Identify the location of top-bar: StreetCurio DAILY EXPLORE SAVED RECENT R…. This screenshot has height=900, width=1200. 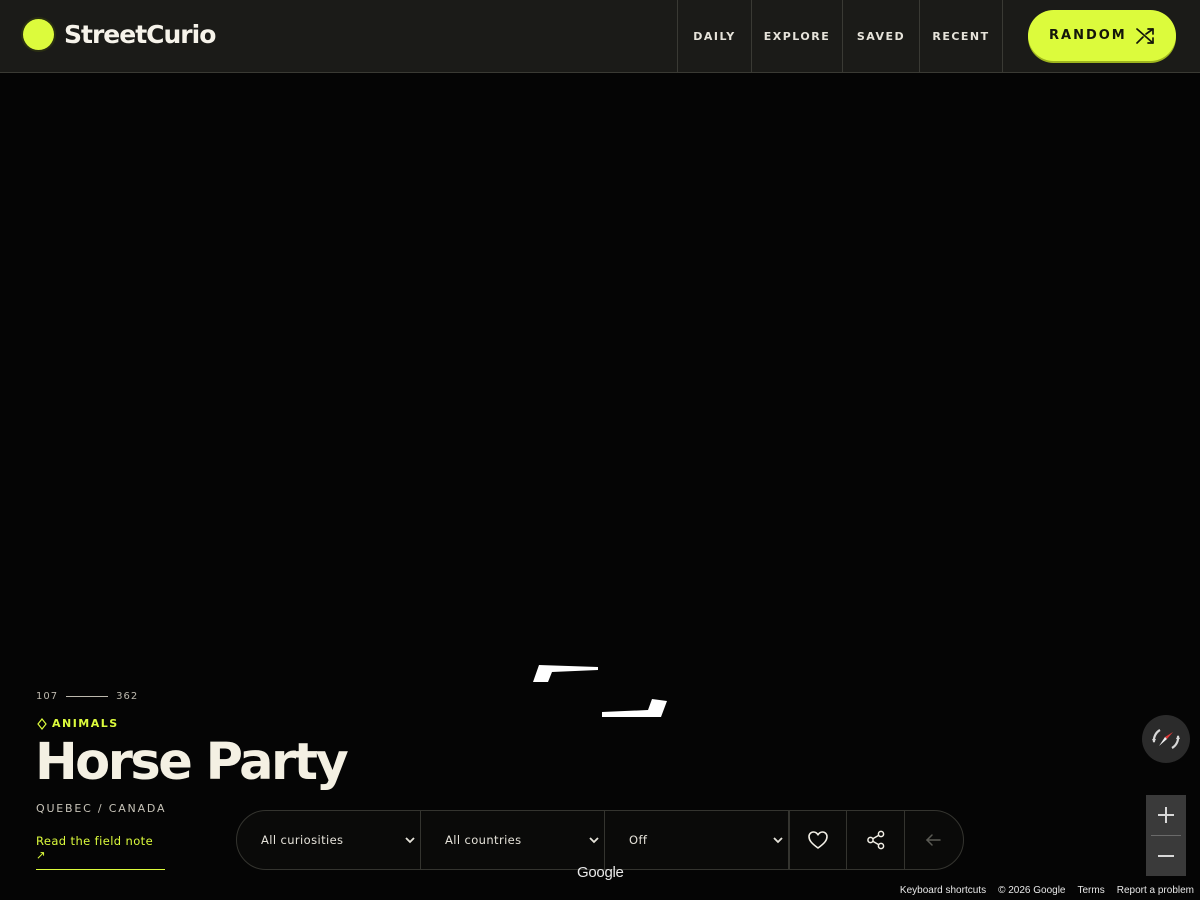
(600, 36).